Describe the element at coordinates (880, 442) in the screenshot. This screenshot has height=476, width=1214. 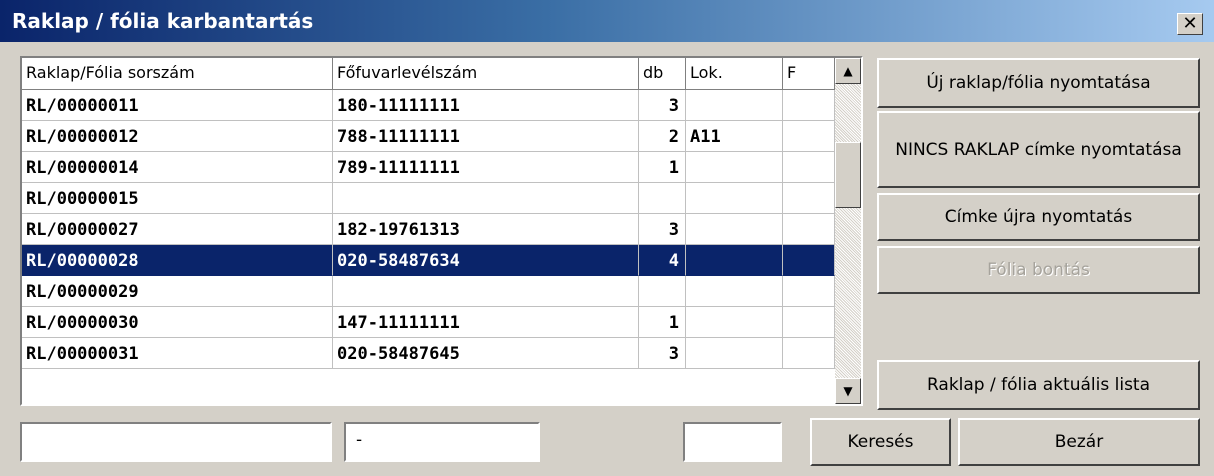
I see `search-button: Keresés` at that location.